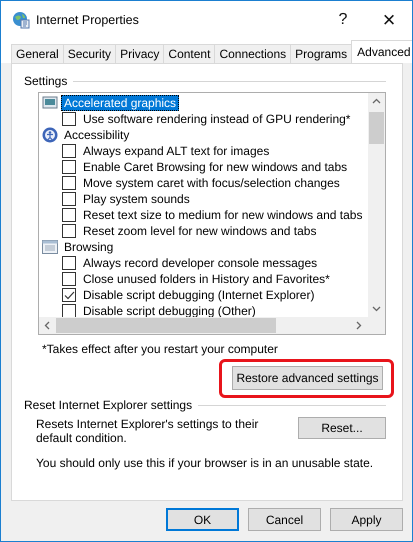 The height and width of the screenshot is (542, 413). Describe the element at coordinates (202, 519) in the screenshot. I see `dialog-button: OK` at that location.